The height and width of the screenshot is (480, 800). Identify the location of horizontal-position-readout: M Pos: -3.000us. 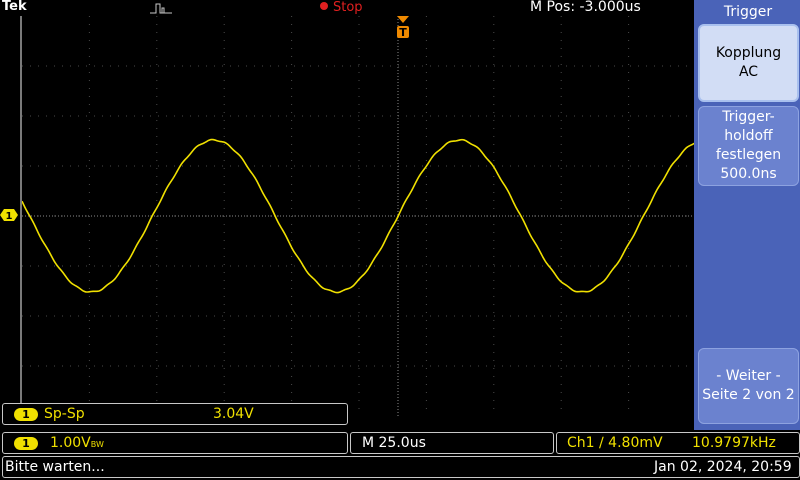
(585, 7).